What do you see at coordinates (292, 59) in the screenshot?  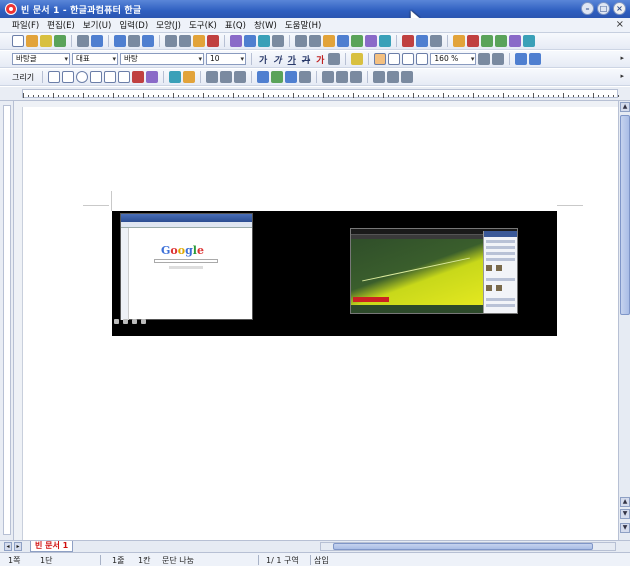 I see `underline-button: 가` at bounding box center [292, 59].